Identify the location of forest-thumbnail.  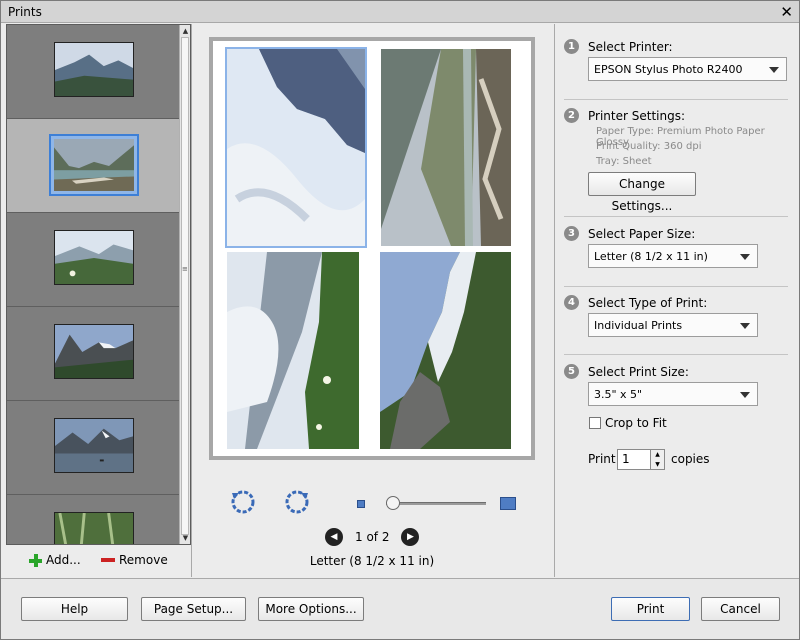
(94, 528).